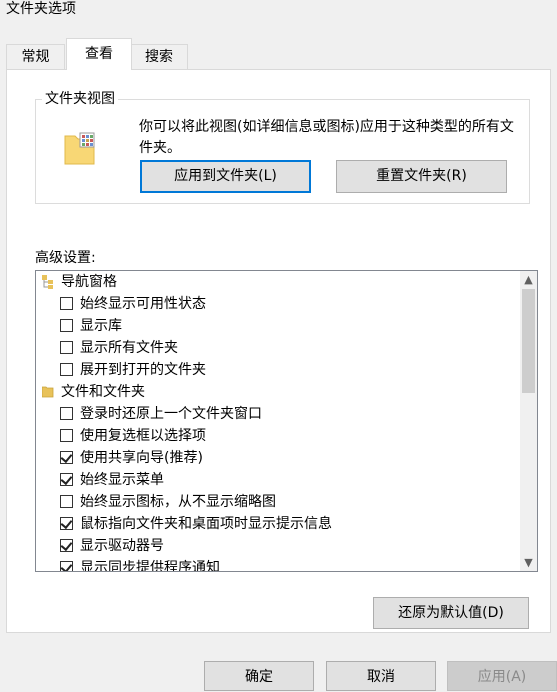 This screenshot has height=692, width=557. I want to click on nav-pane-icon, so click(47, 282).